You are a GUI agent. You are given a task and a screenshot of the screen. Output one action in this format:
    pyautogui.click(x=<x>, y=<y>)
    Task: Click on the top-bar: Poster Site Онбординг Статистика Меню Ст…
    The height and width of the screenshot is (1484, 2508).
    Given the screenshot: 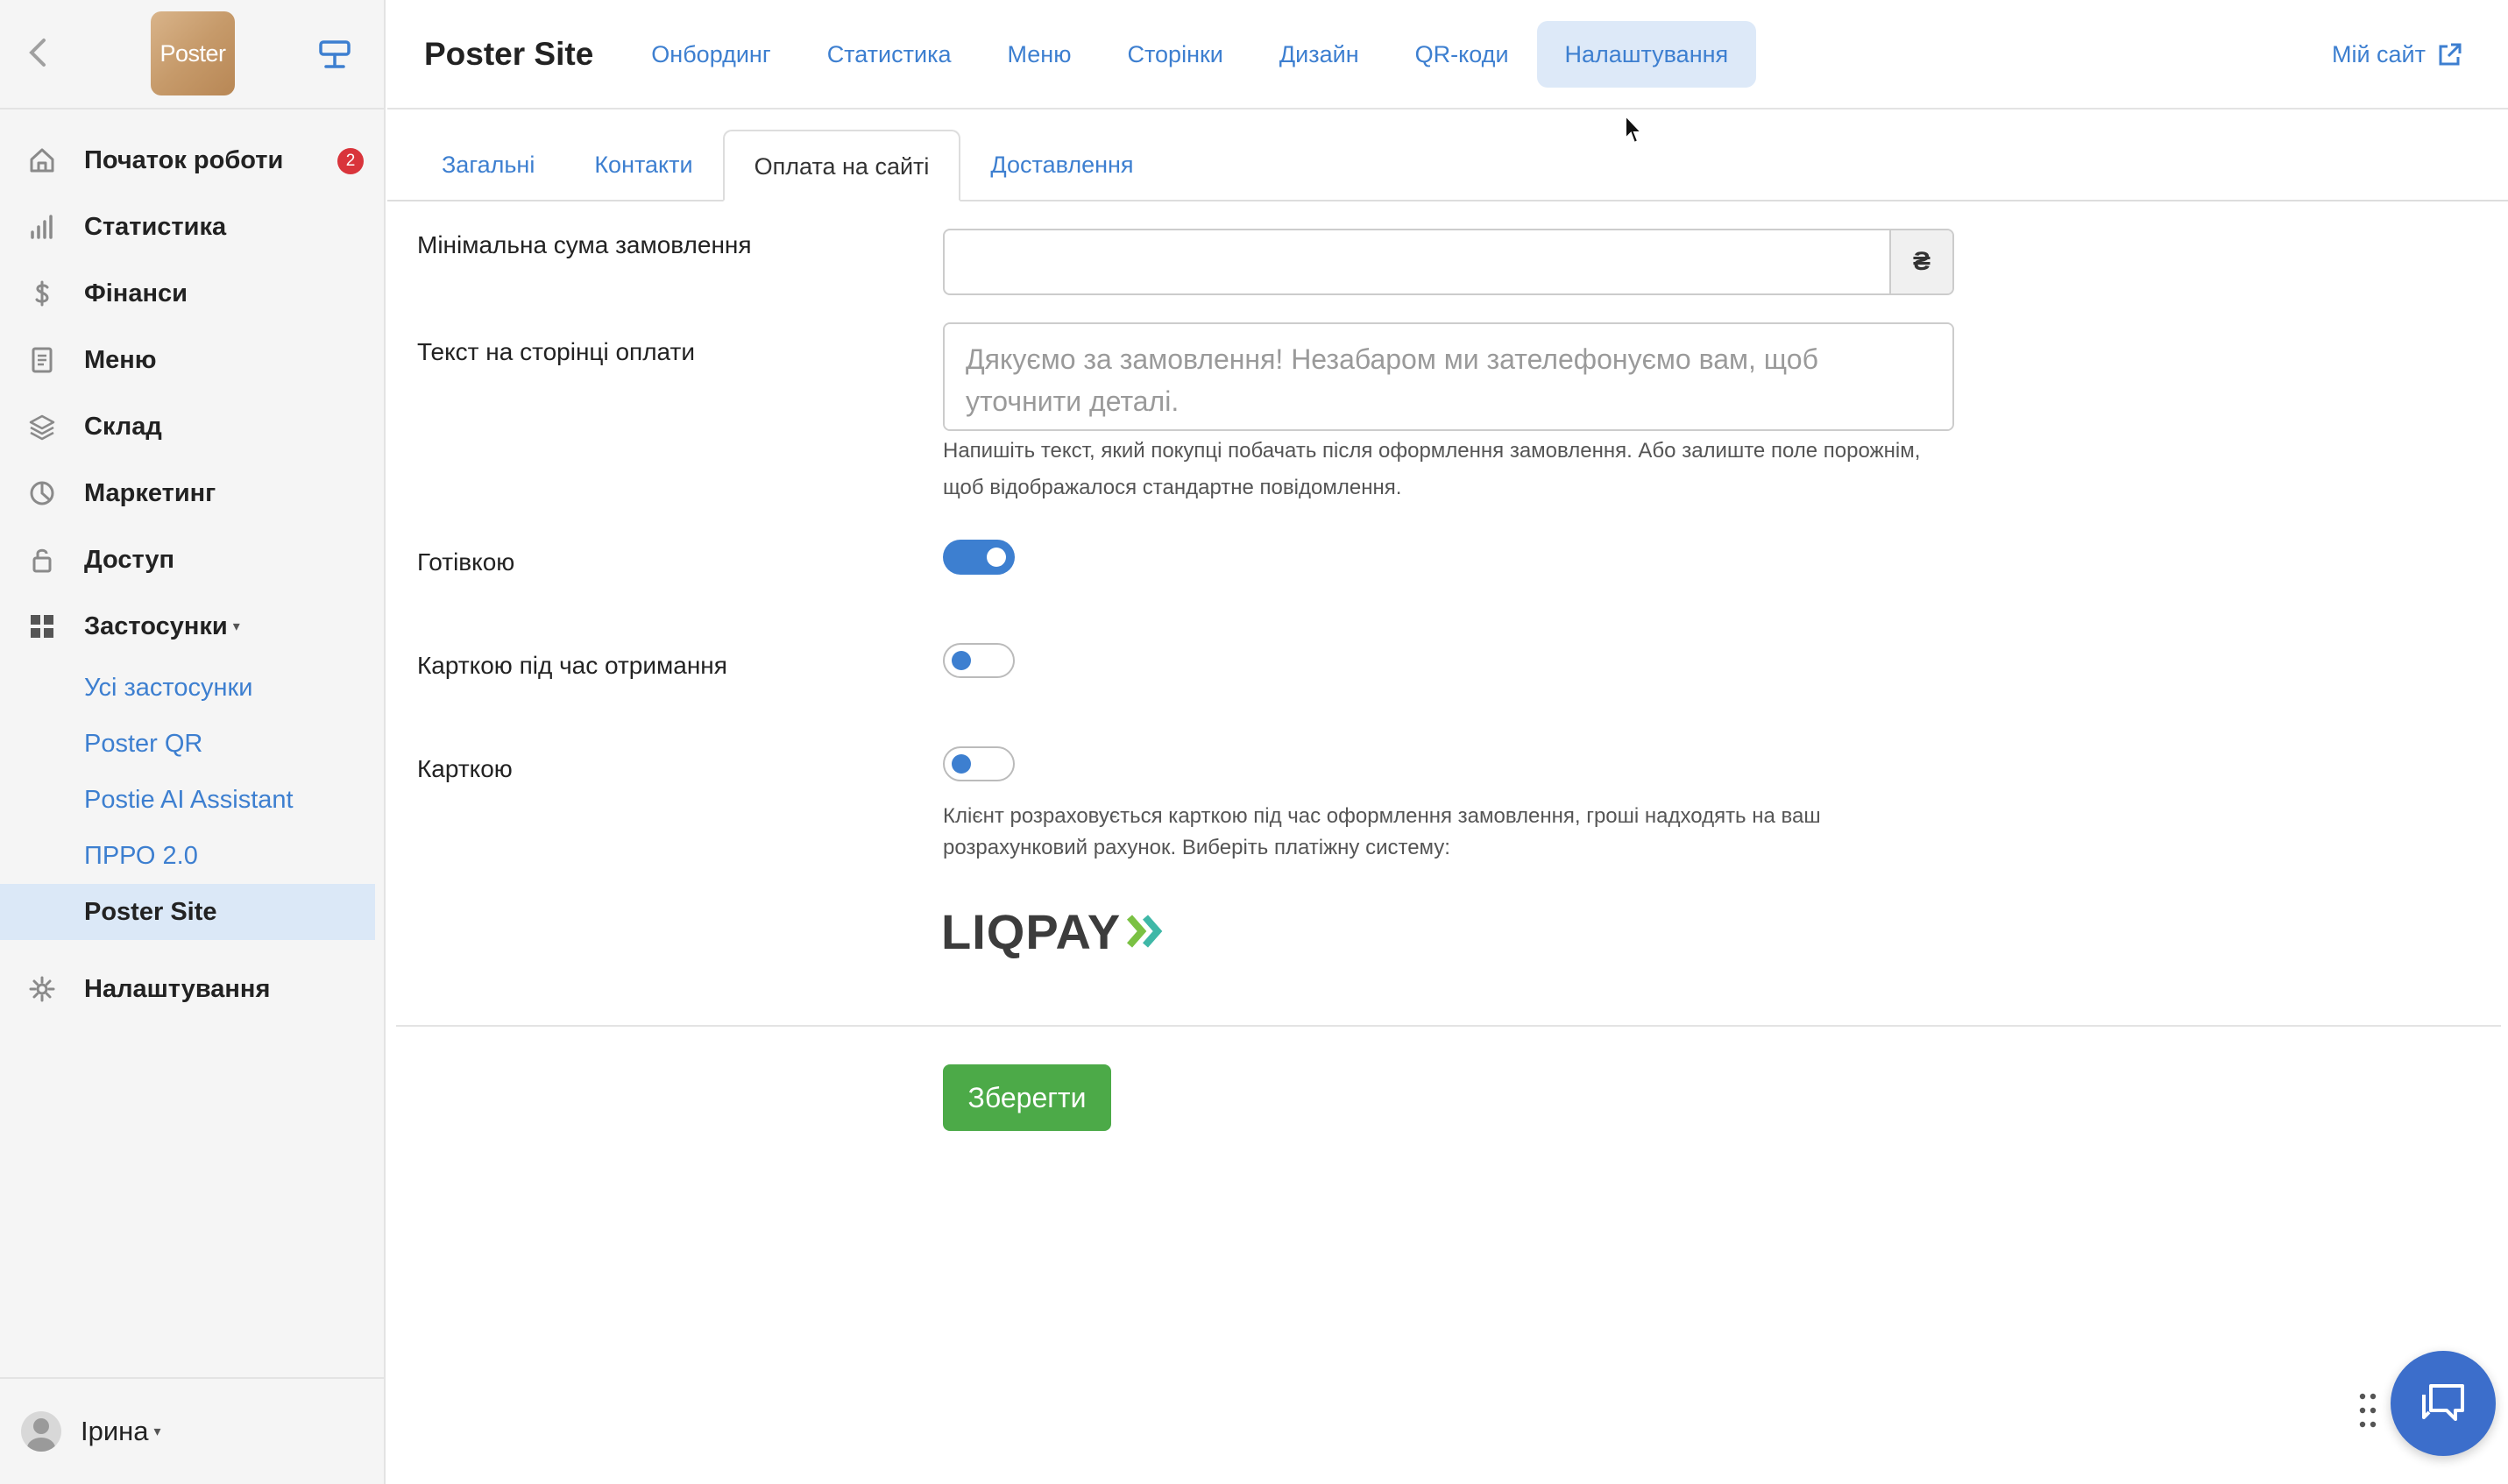 What is the action you would take?
    pyautogui.click(x=1447, y=55)
    